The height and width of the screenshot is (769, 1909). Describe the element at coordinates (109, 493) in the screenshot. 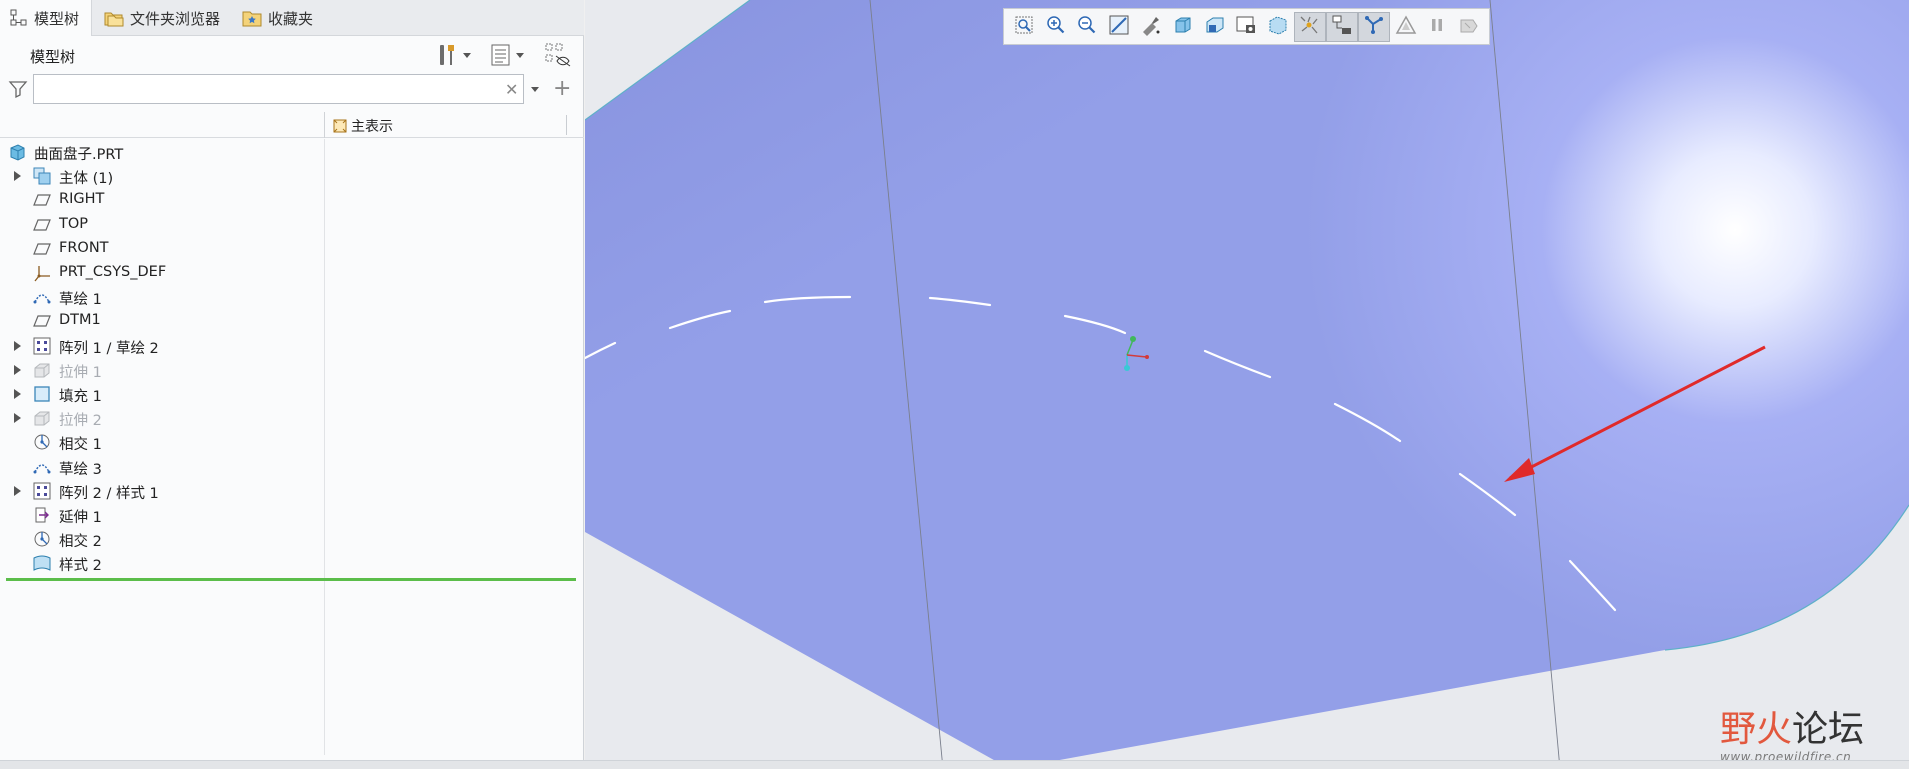

I see `tree-item-label: 阵列 2 / 样式 1` at that location.